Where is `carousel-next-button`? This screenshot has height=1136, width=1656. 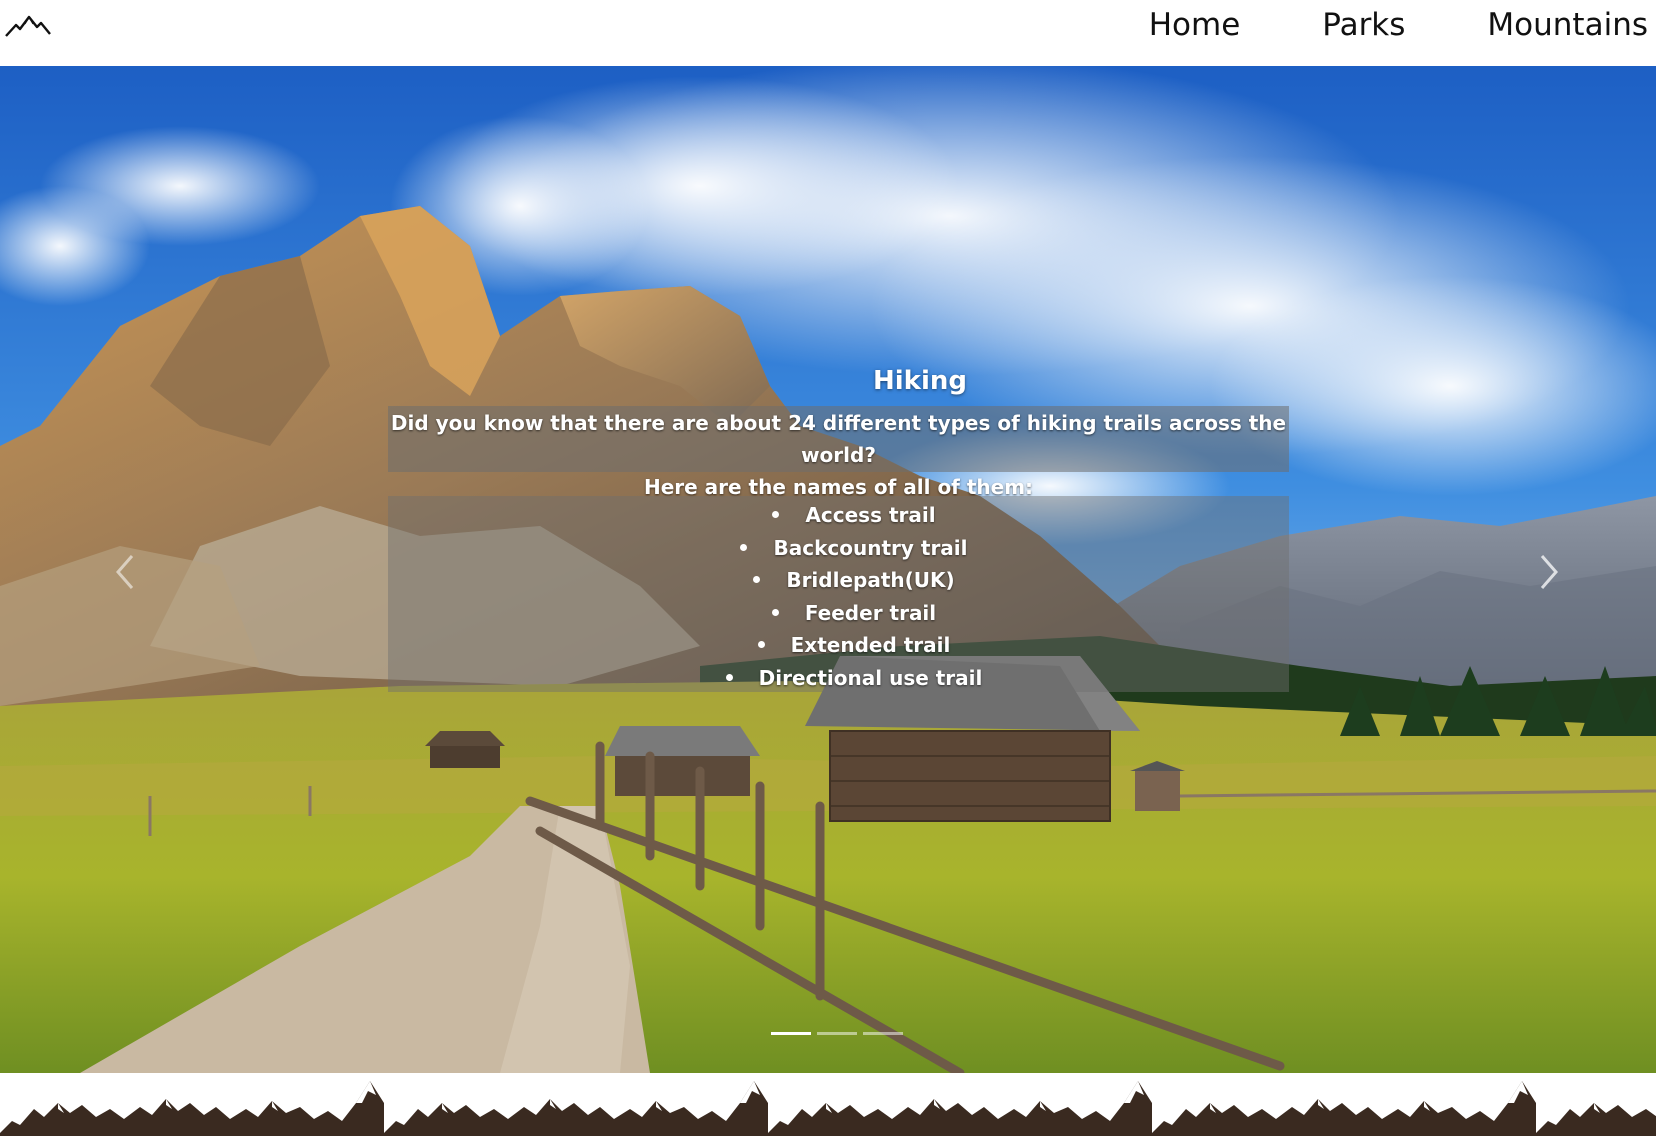 carousel-next-button is located at coordinates (1550, 572).